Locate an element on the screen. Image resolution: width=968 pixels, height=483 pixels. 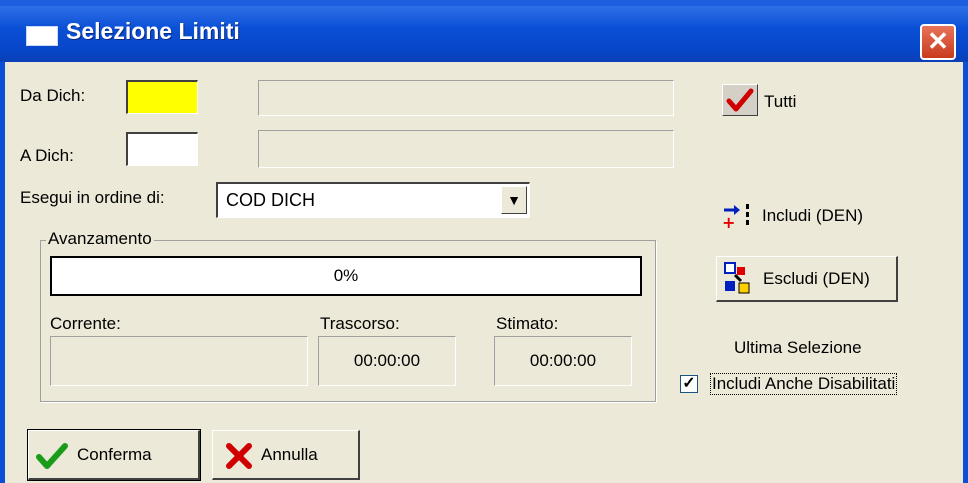
window-icon is located at coordinates (42, 36).